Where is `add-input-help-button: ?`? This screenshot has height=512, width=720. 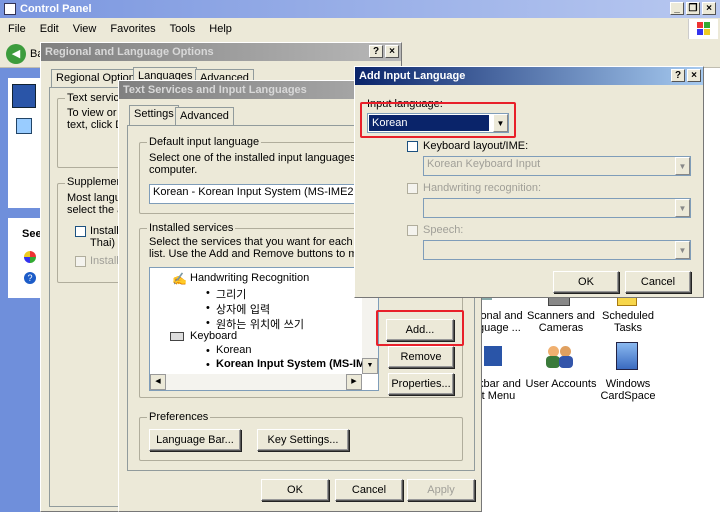
add-input-help-button: ? is located at coordinates (678, 75).